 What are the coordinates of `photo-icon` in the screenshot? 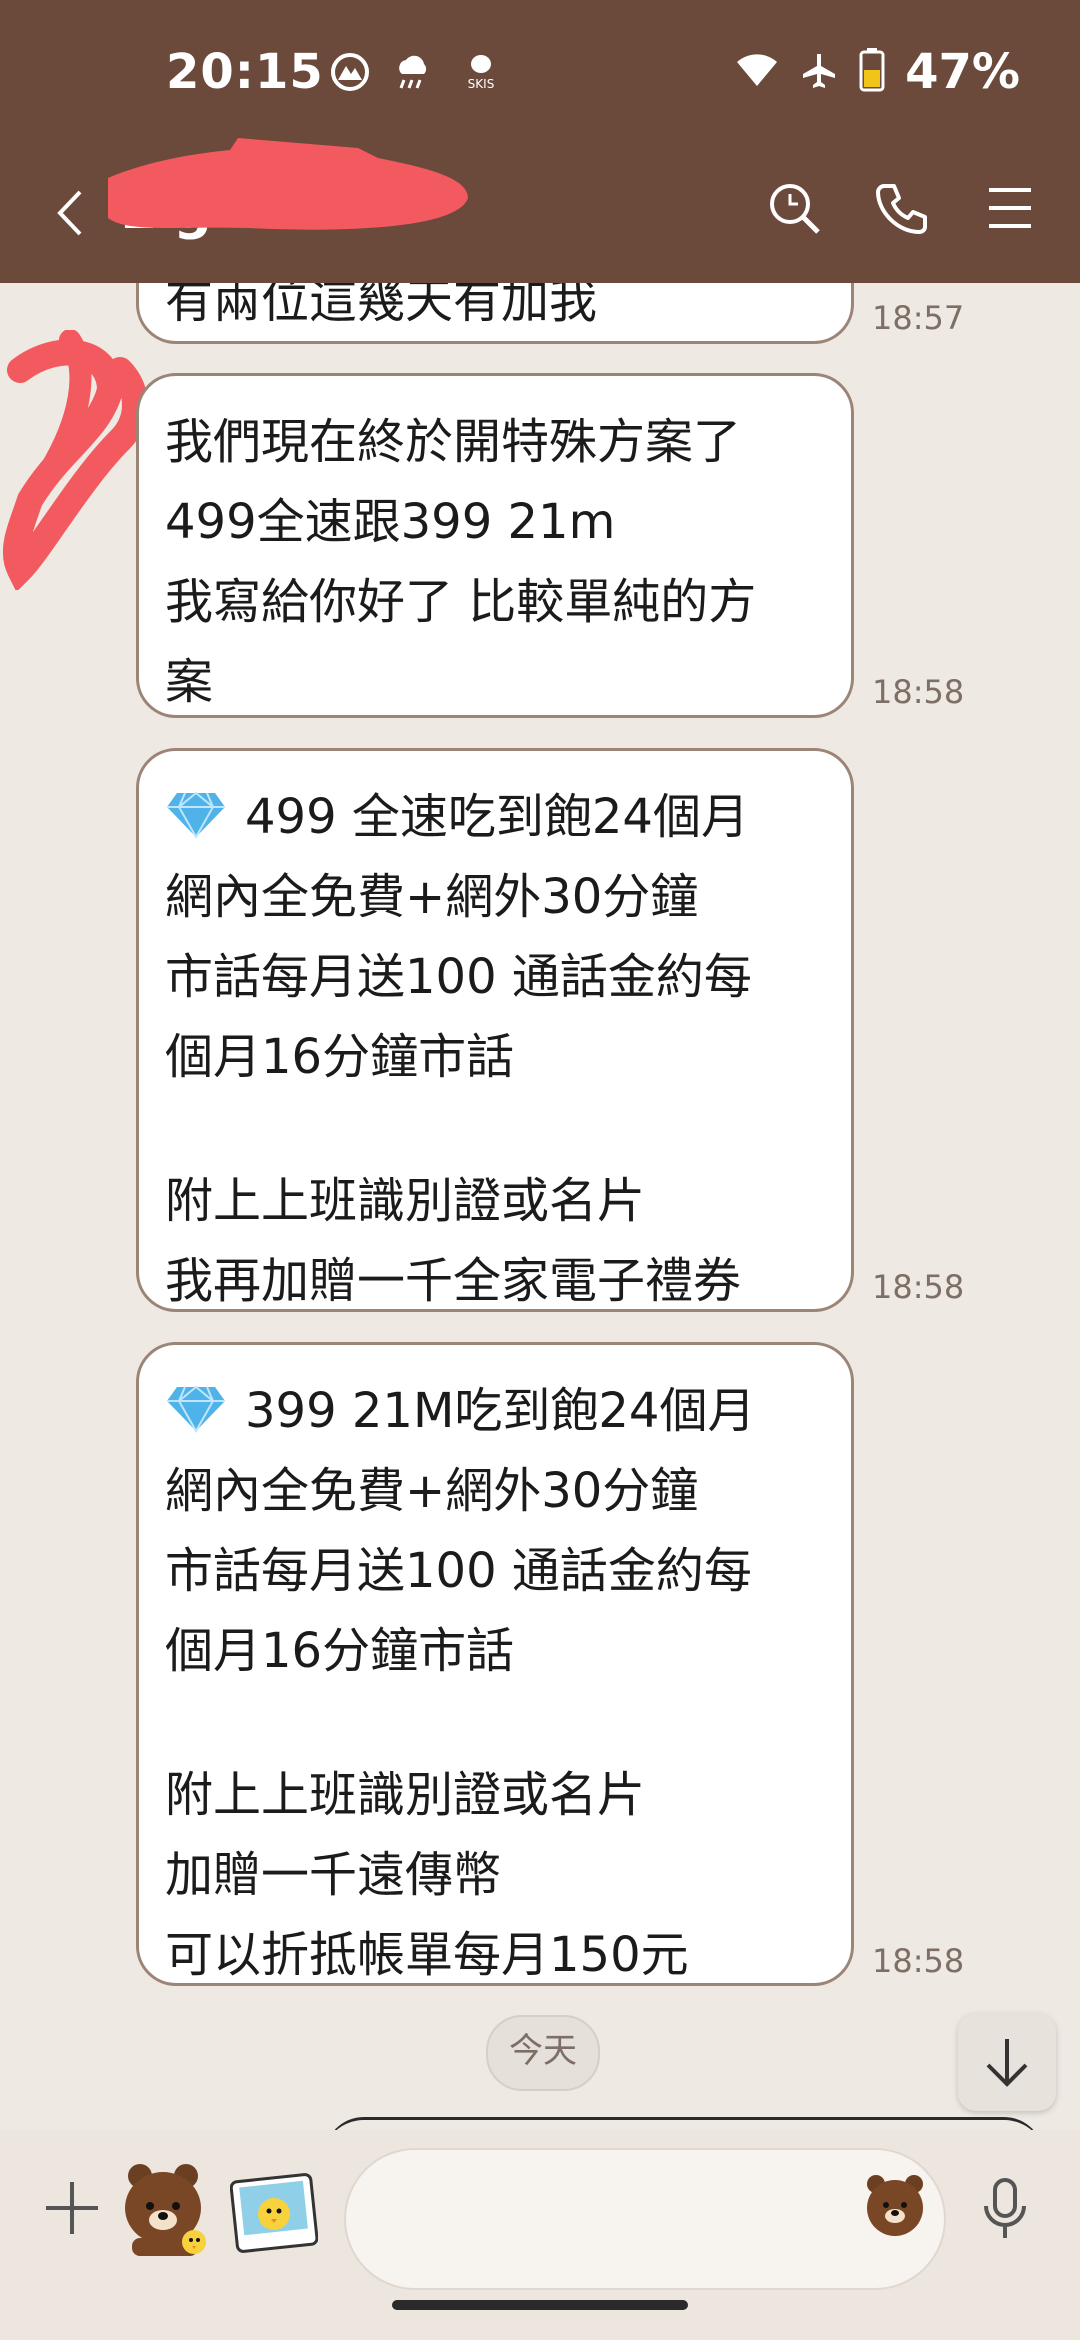 It's located at (274, 2214).